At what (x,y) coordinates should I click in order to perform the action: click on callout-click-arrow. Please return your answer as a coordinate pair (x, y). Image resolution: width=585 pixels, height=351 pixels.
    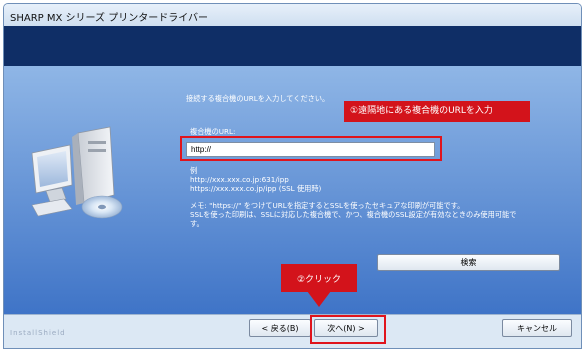
    Looking at the image, I should click on (319, 299).